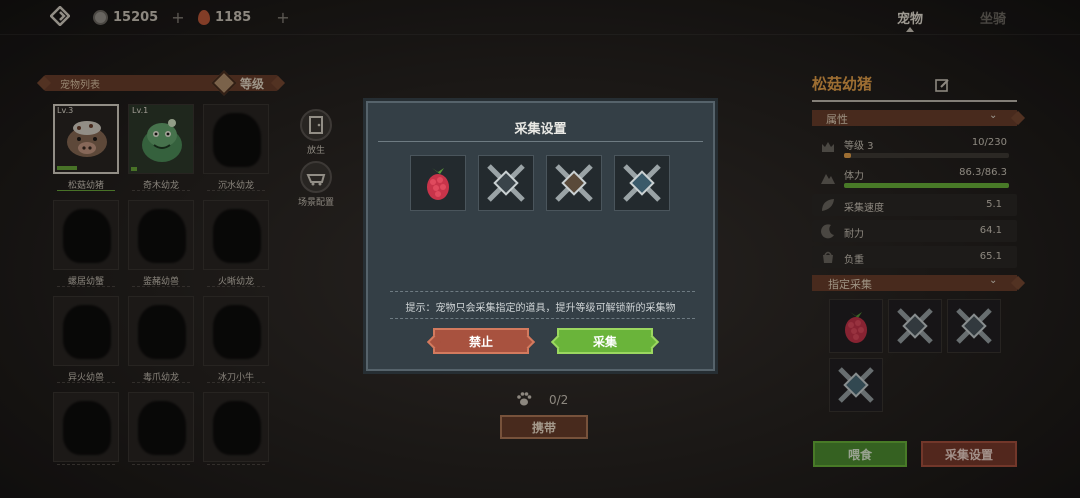 The width and height of the screenshot is (1080, 498). I want to click on active-tab-indicator, so click(910, 29).